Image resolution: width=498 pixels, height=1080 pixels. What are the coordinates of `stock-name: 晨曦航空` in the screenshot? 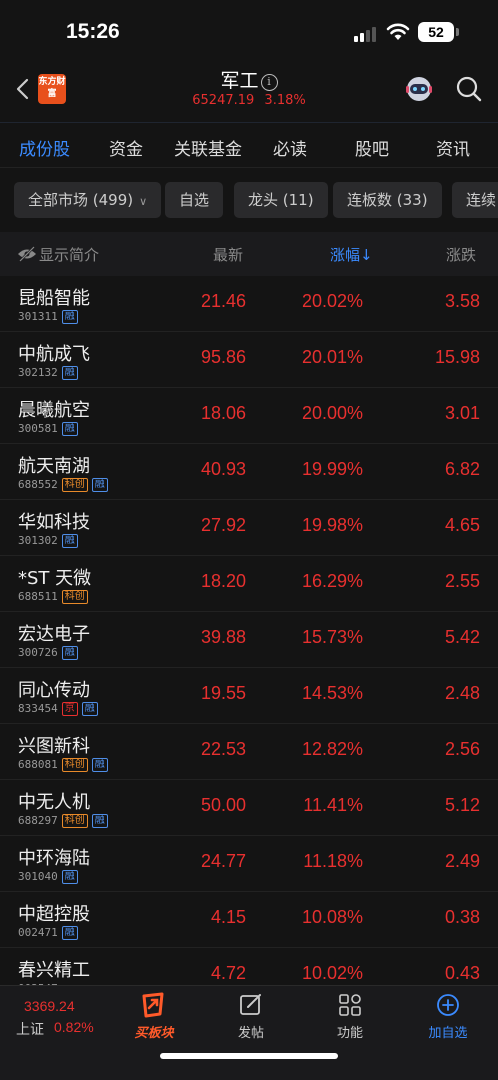 It's located at (54, 410).